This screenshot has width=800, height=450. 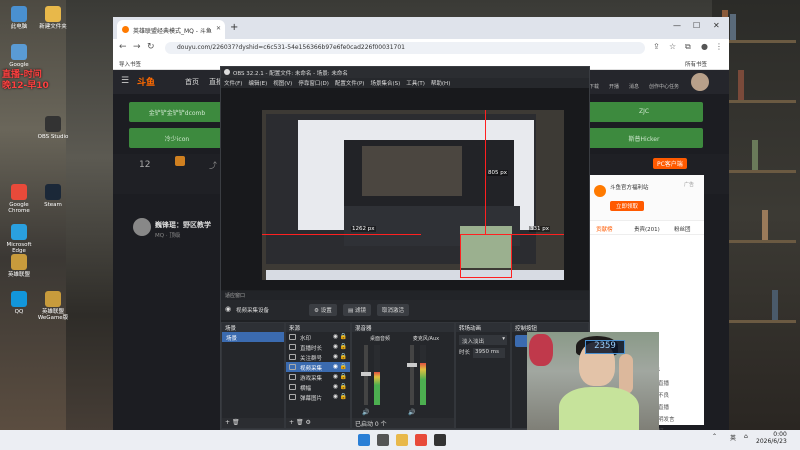 I want to click on gear-icon: ⚙, so click(x=308, y=422).